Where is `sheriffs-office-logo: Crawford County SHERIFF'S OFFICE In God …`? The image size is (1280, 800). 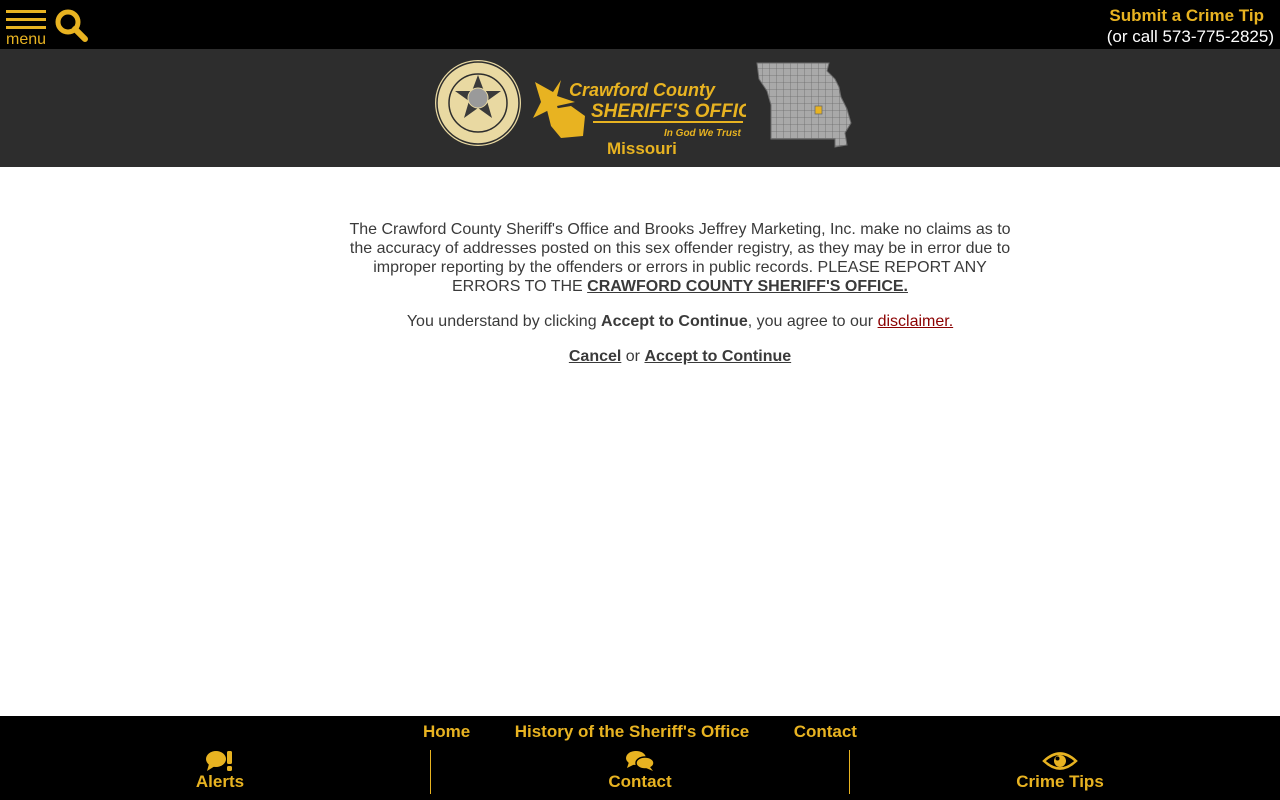 sheriffs-office-logo: Crawford County SHERIFF'S OFFICE In God … is located at coordinates (639, 109).